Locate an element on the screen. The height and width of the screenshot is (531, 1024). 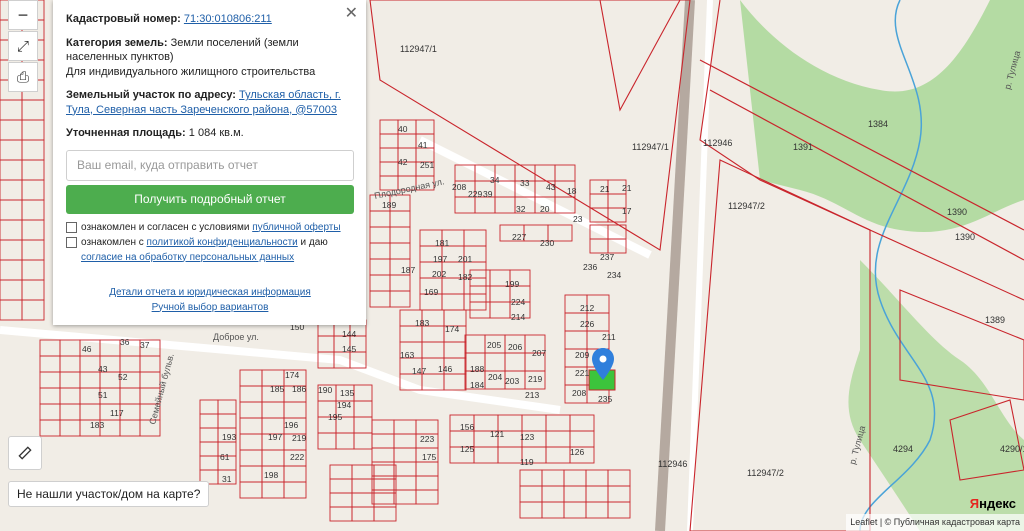
parcel-number: 146 is located at coordinates (445, 369).